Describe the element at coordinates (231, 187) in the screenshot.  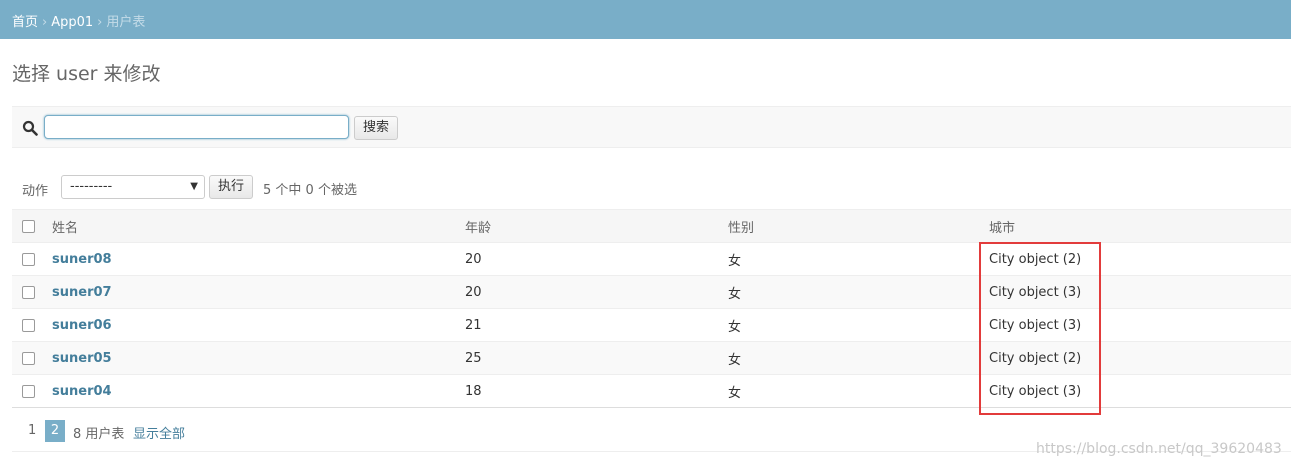
I see `run-action-button: 执行` at that location.